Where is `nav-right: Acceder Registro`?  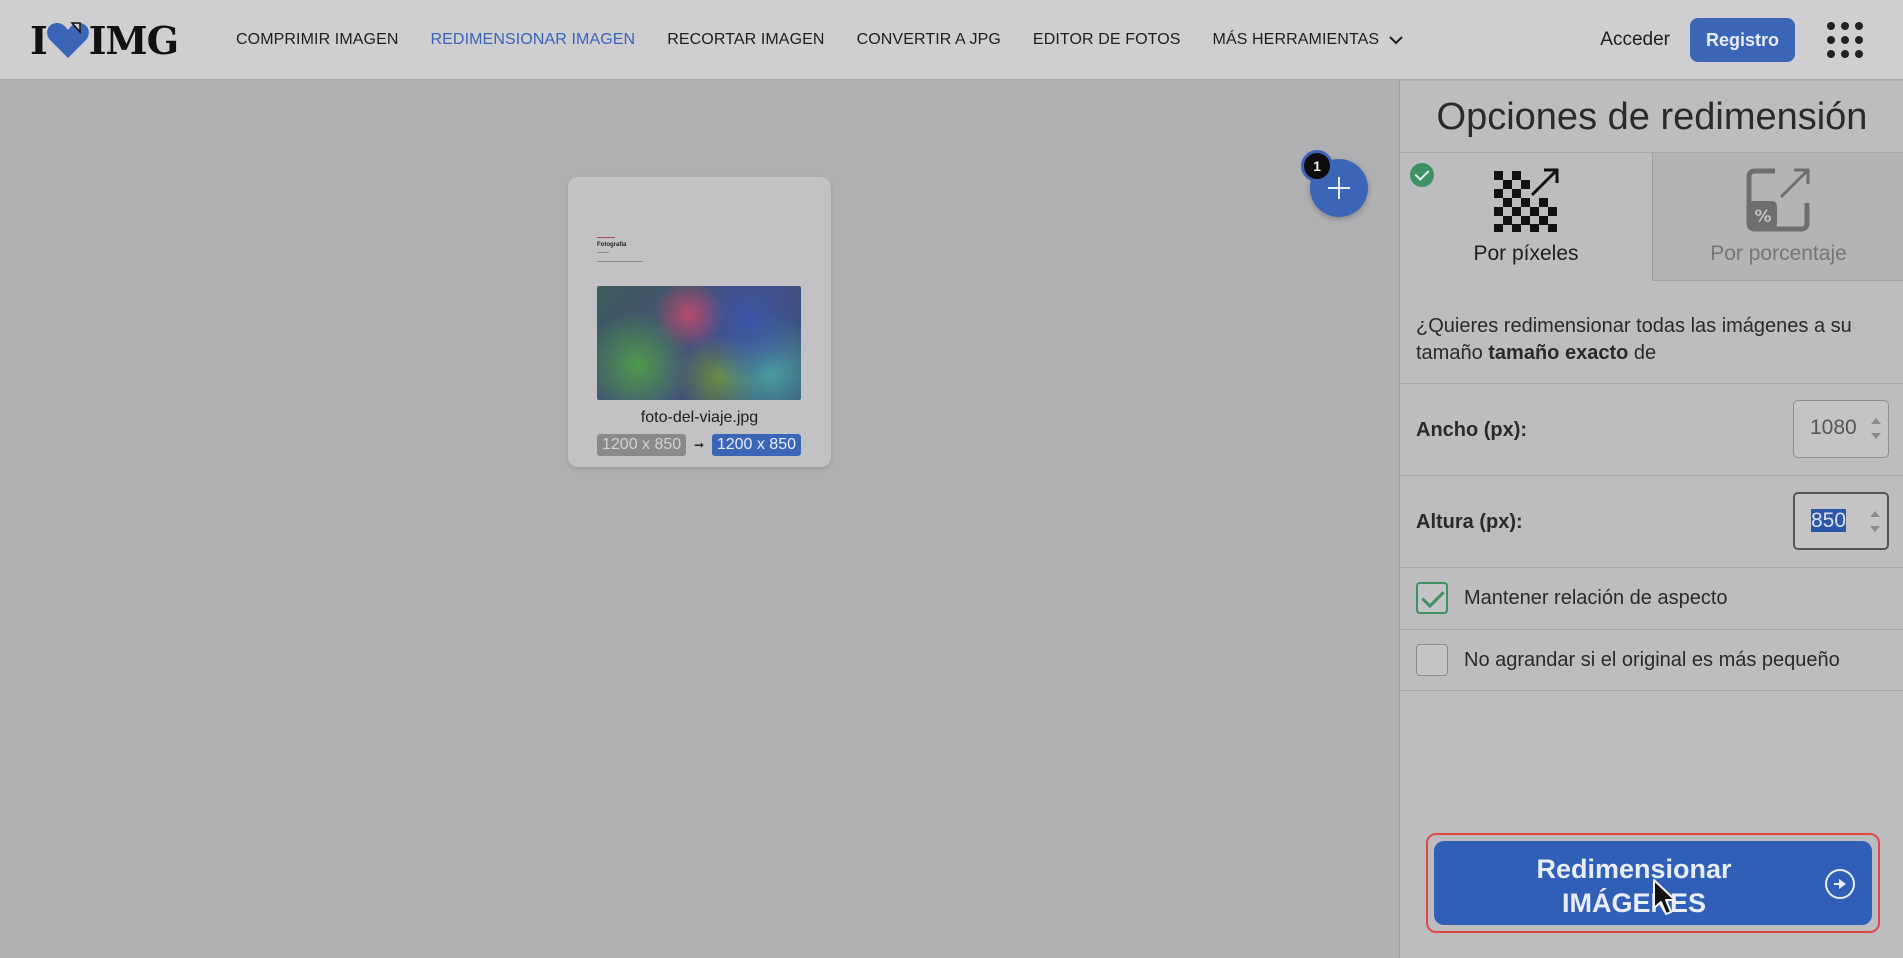
nav-right: Acceder Registro is located at coordinates (1751, 40).